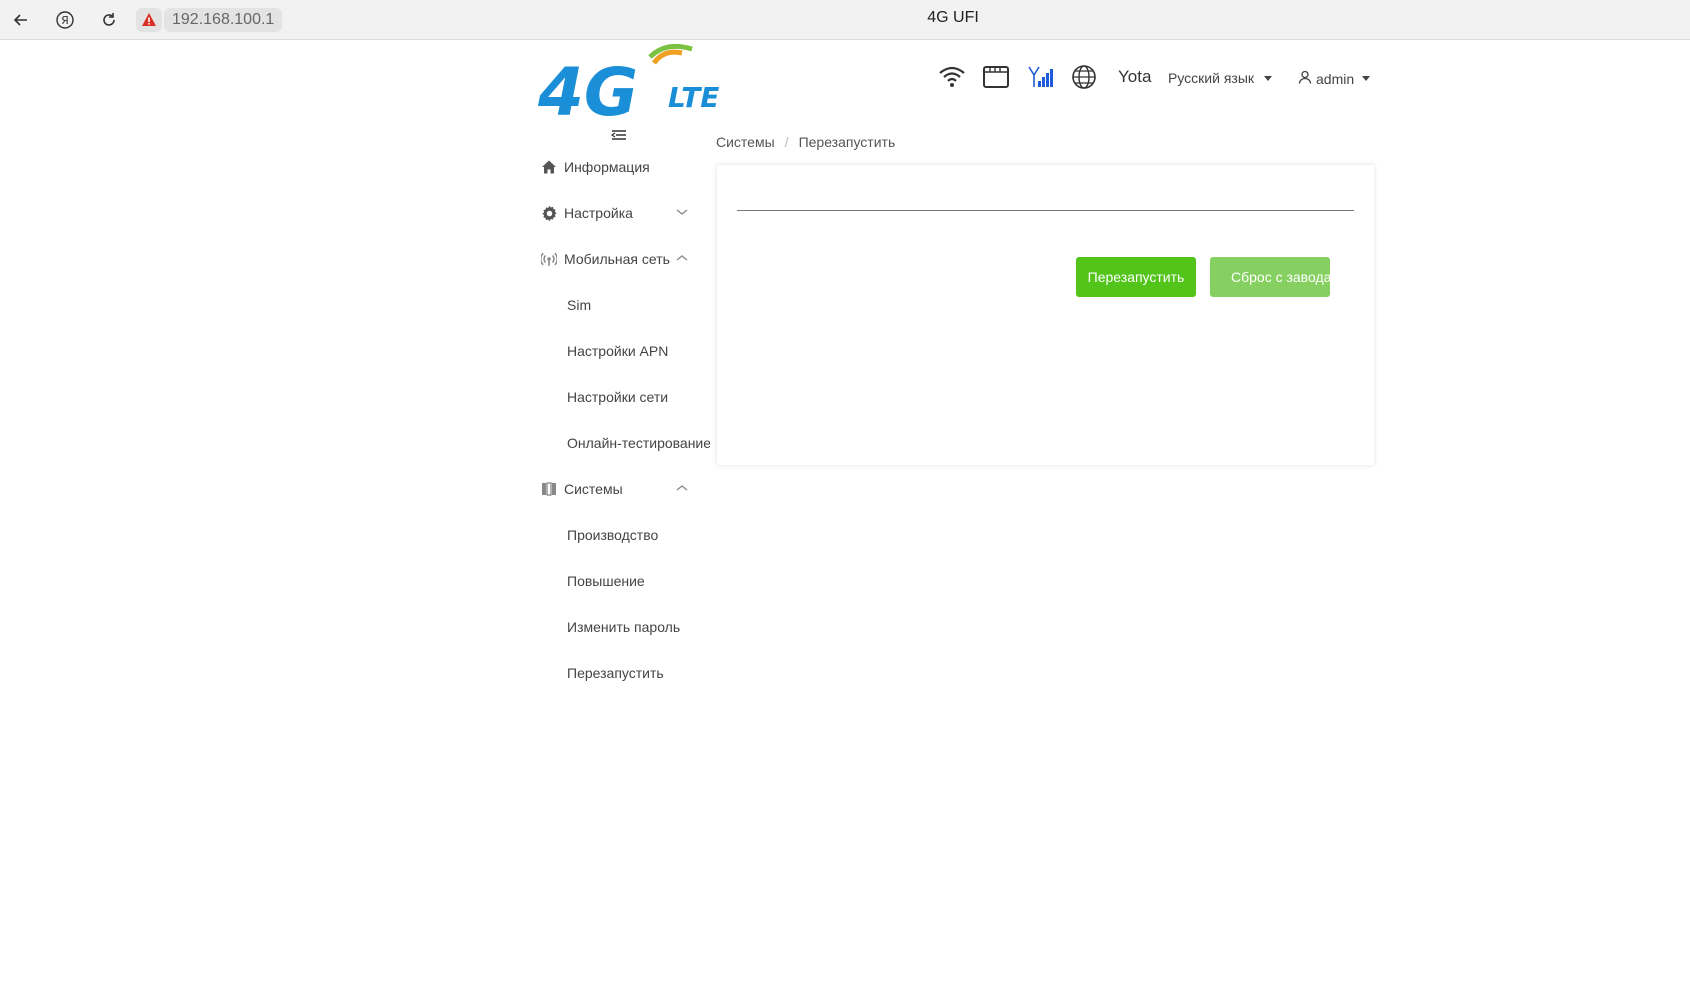 The image size is (1690, 1004). I want to click on sidebar-item-settings: Настройка, so click(625, 213).